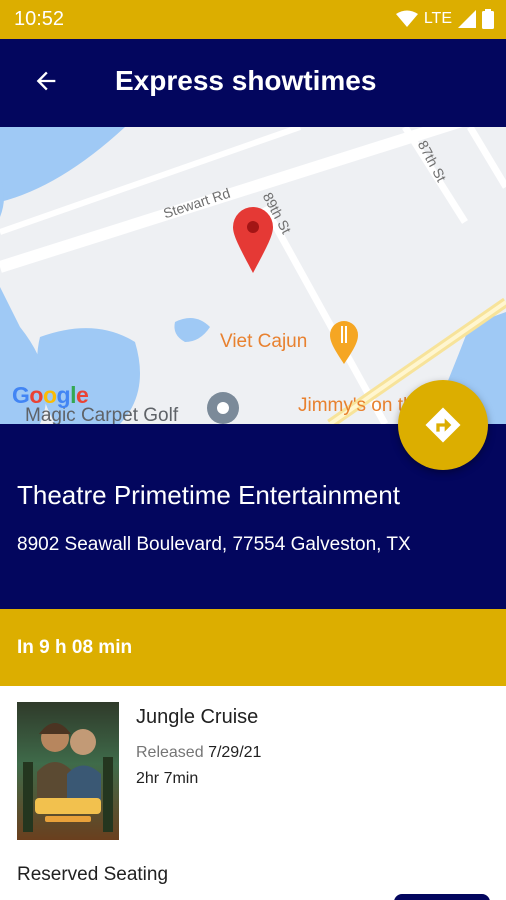 This screenshot has height=900, width=506. Describe the element at coordinates (263, 342) in the screenshot. I see `map-poi-label: Viet Cajun` at that location.